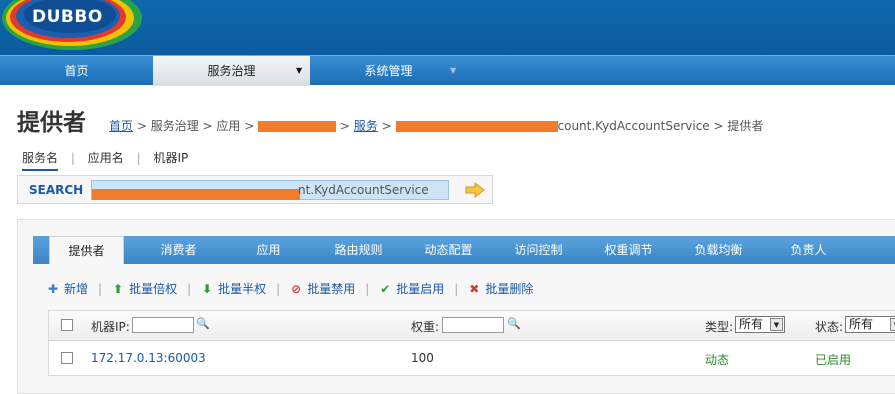 This screenshot has height=394, width=895. What do you see at coordinates (633, 126) in the screenshot?
I see `breadcrumb-service-name: count.KydAccountService` at bounding box center [633, 126].